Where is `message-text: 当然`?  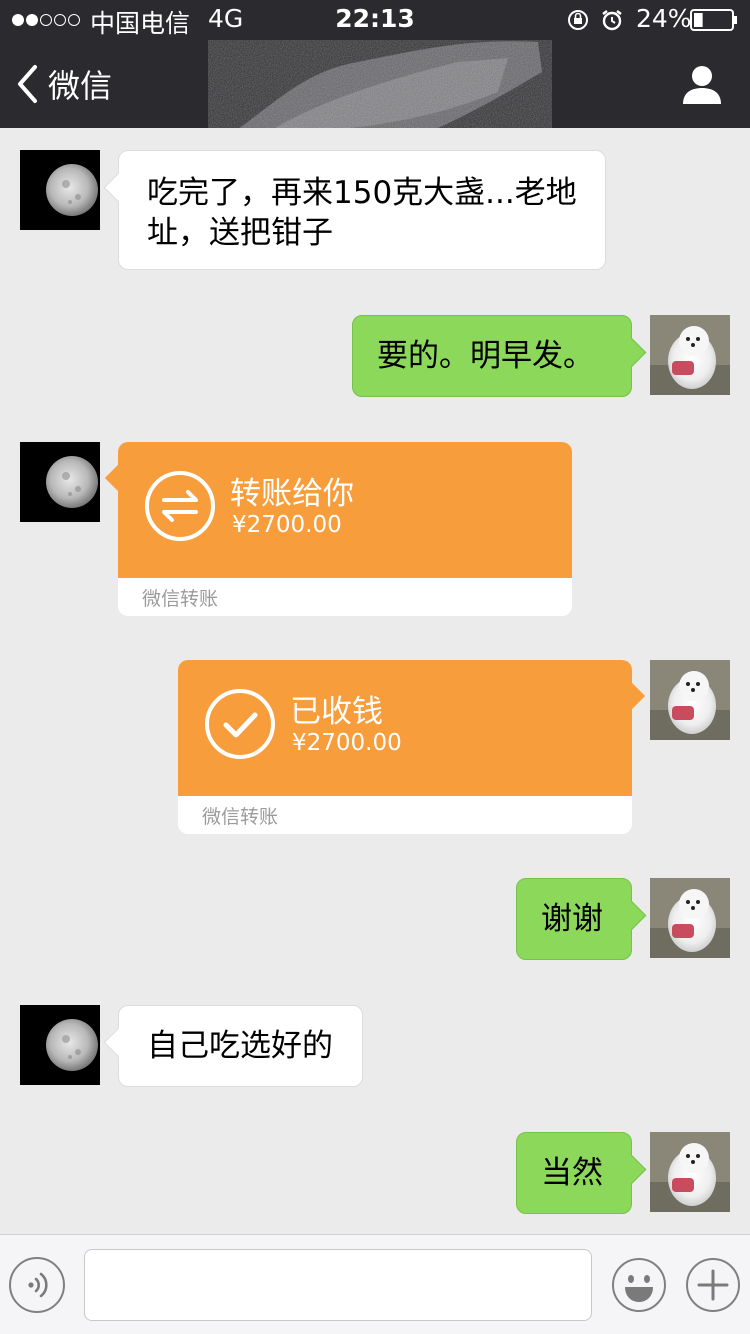 message-text: 当然 is located at coordinates (572, 1173).